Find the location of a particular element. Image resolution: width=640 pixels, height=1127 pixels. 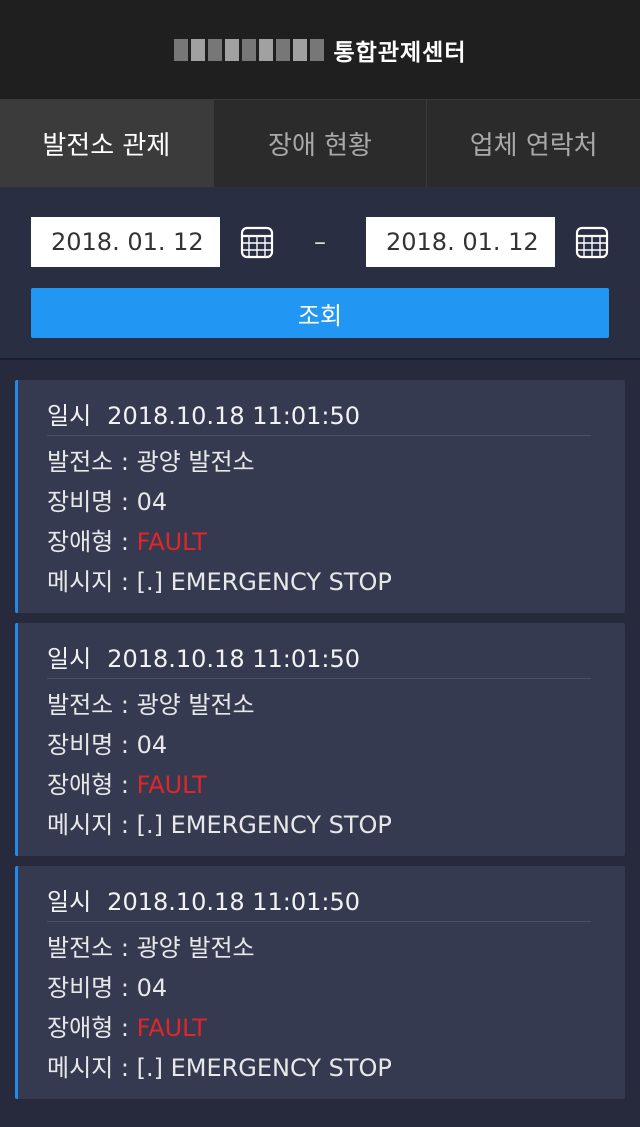

start-date-input is located at coordinates (125, 242).